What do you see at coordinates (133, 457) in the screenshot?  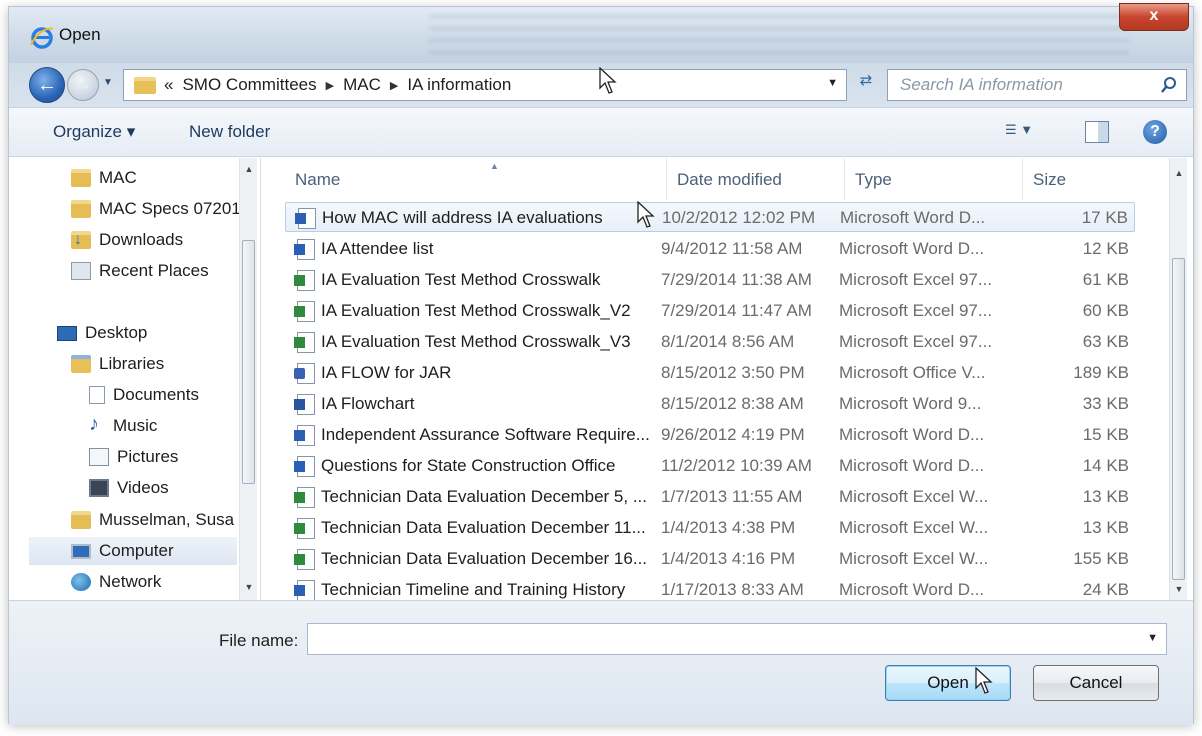 I see `nav-item-pictures: Pictures` at bounding box center [133, 457].